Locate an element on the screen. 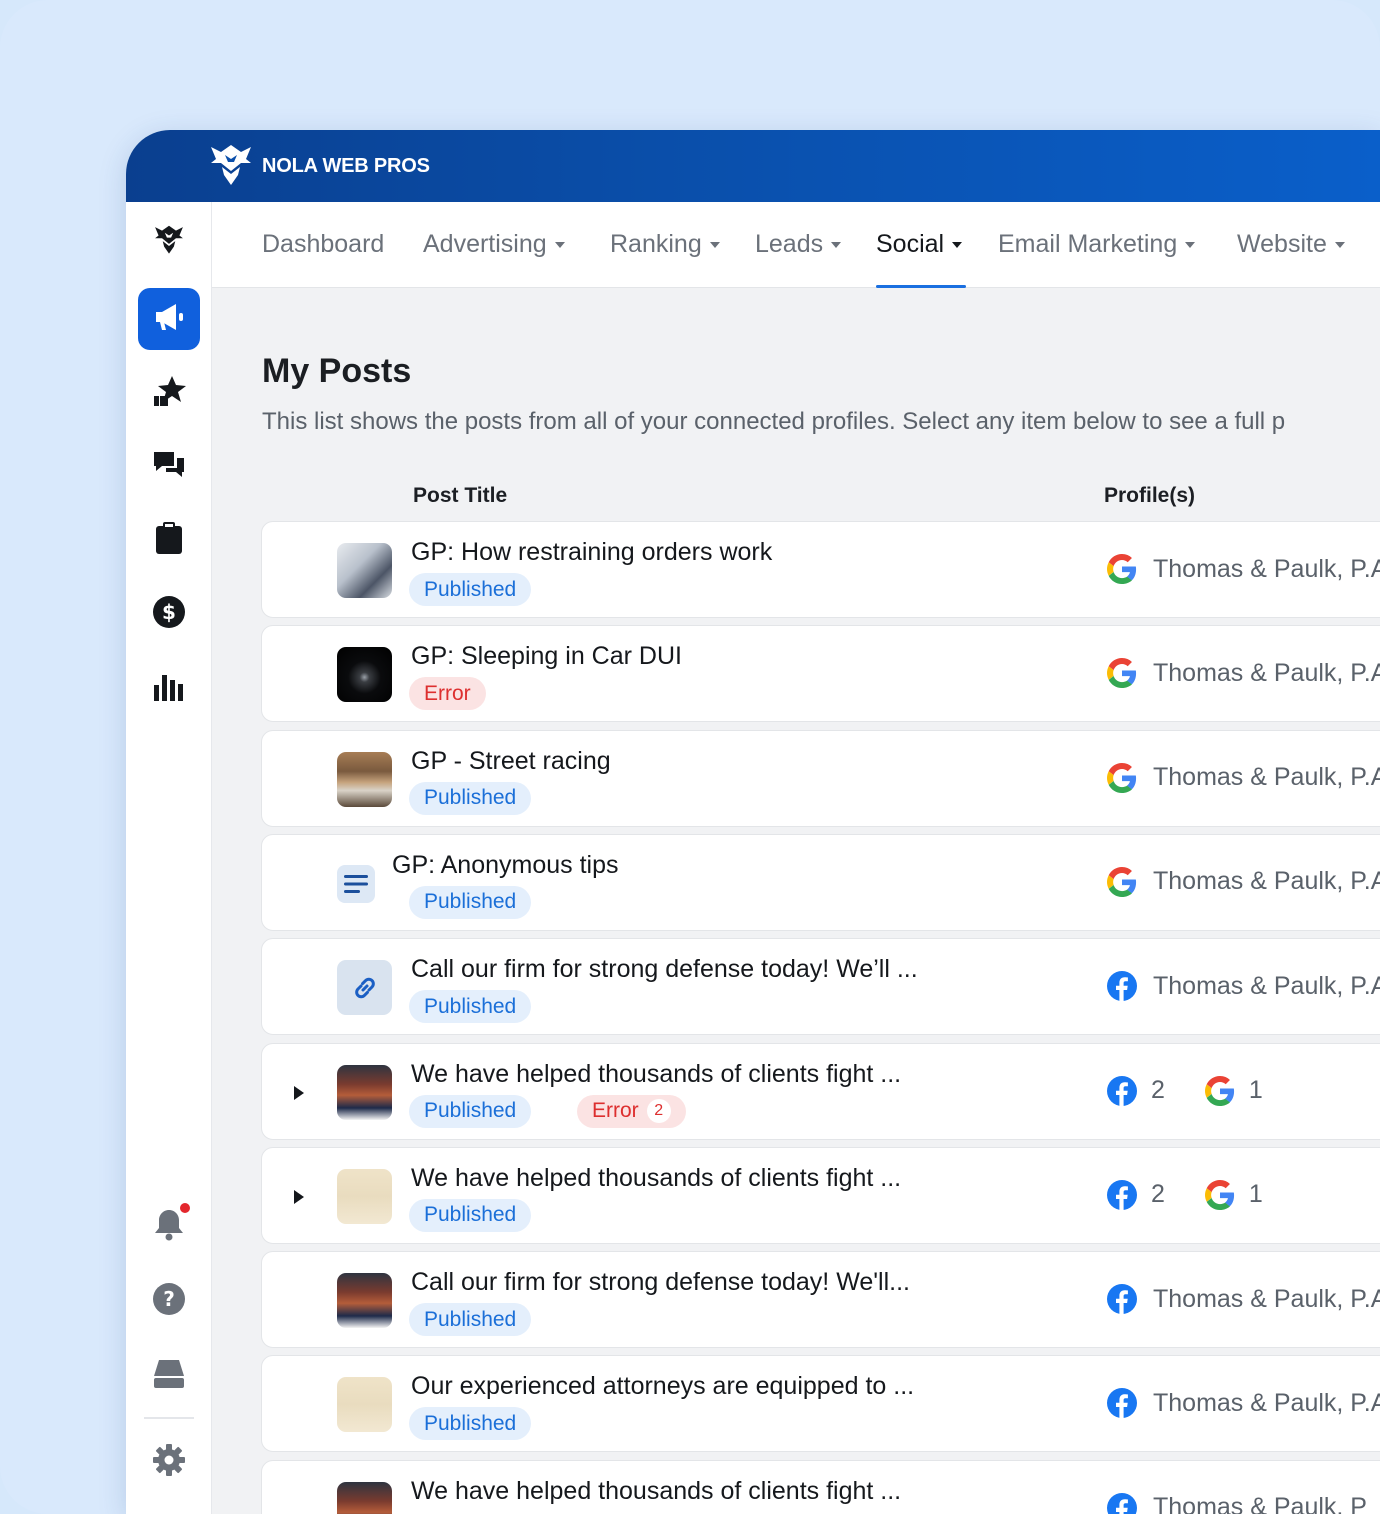  sidebar-item-reviews is located at coordinates (169, 393).